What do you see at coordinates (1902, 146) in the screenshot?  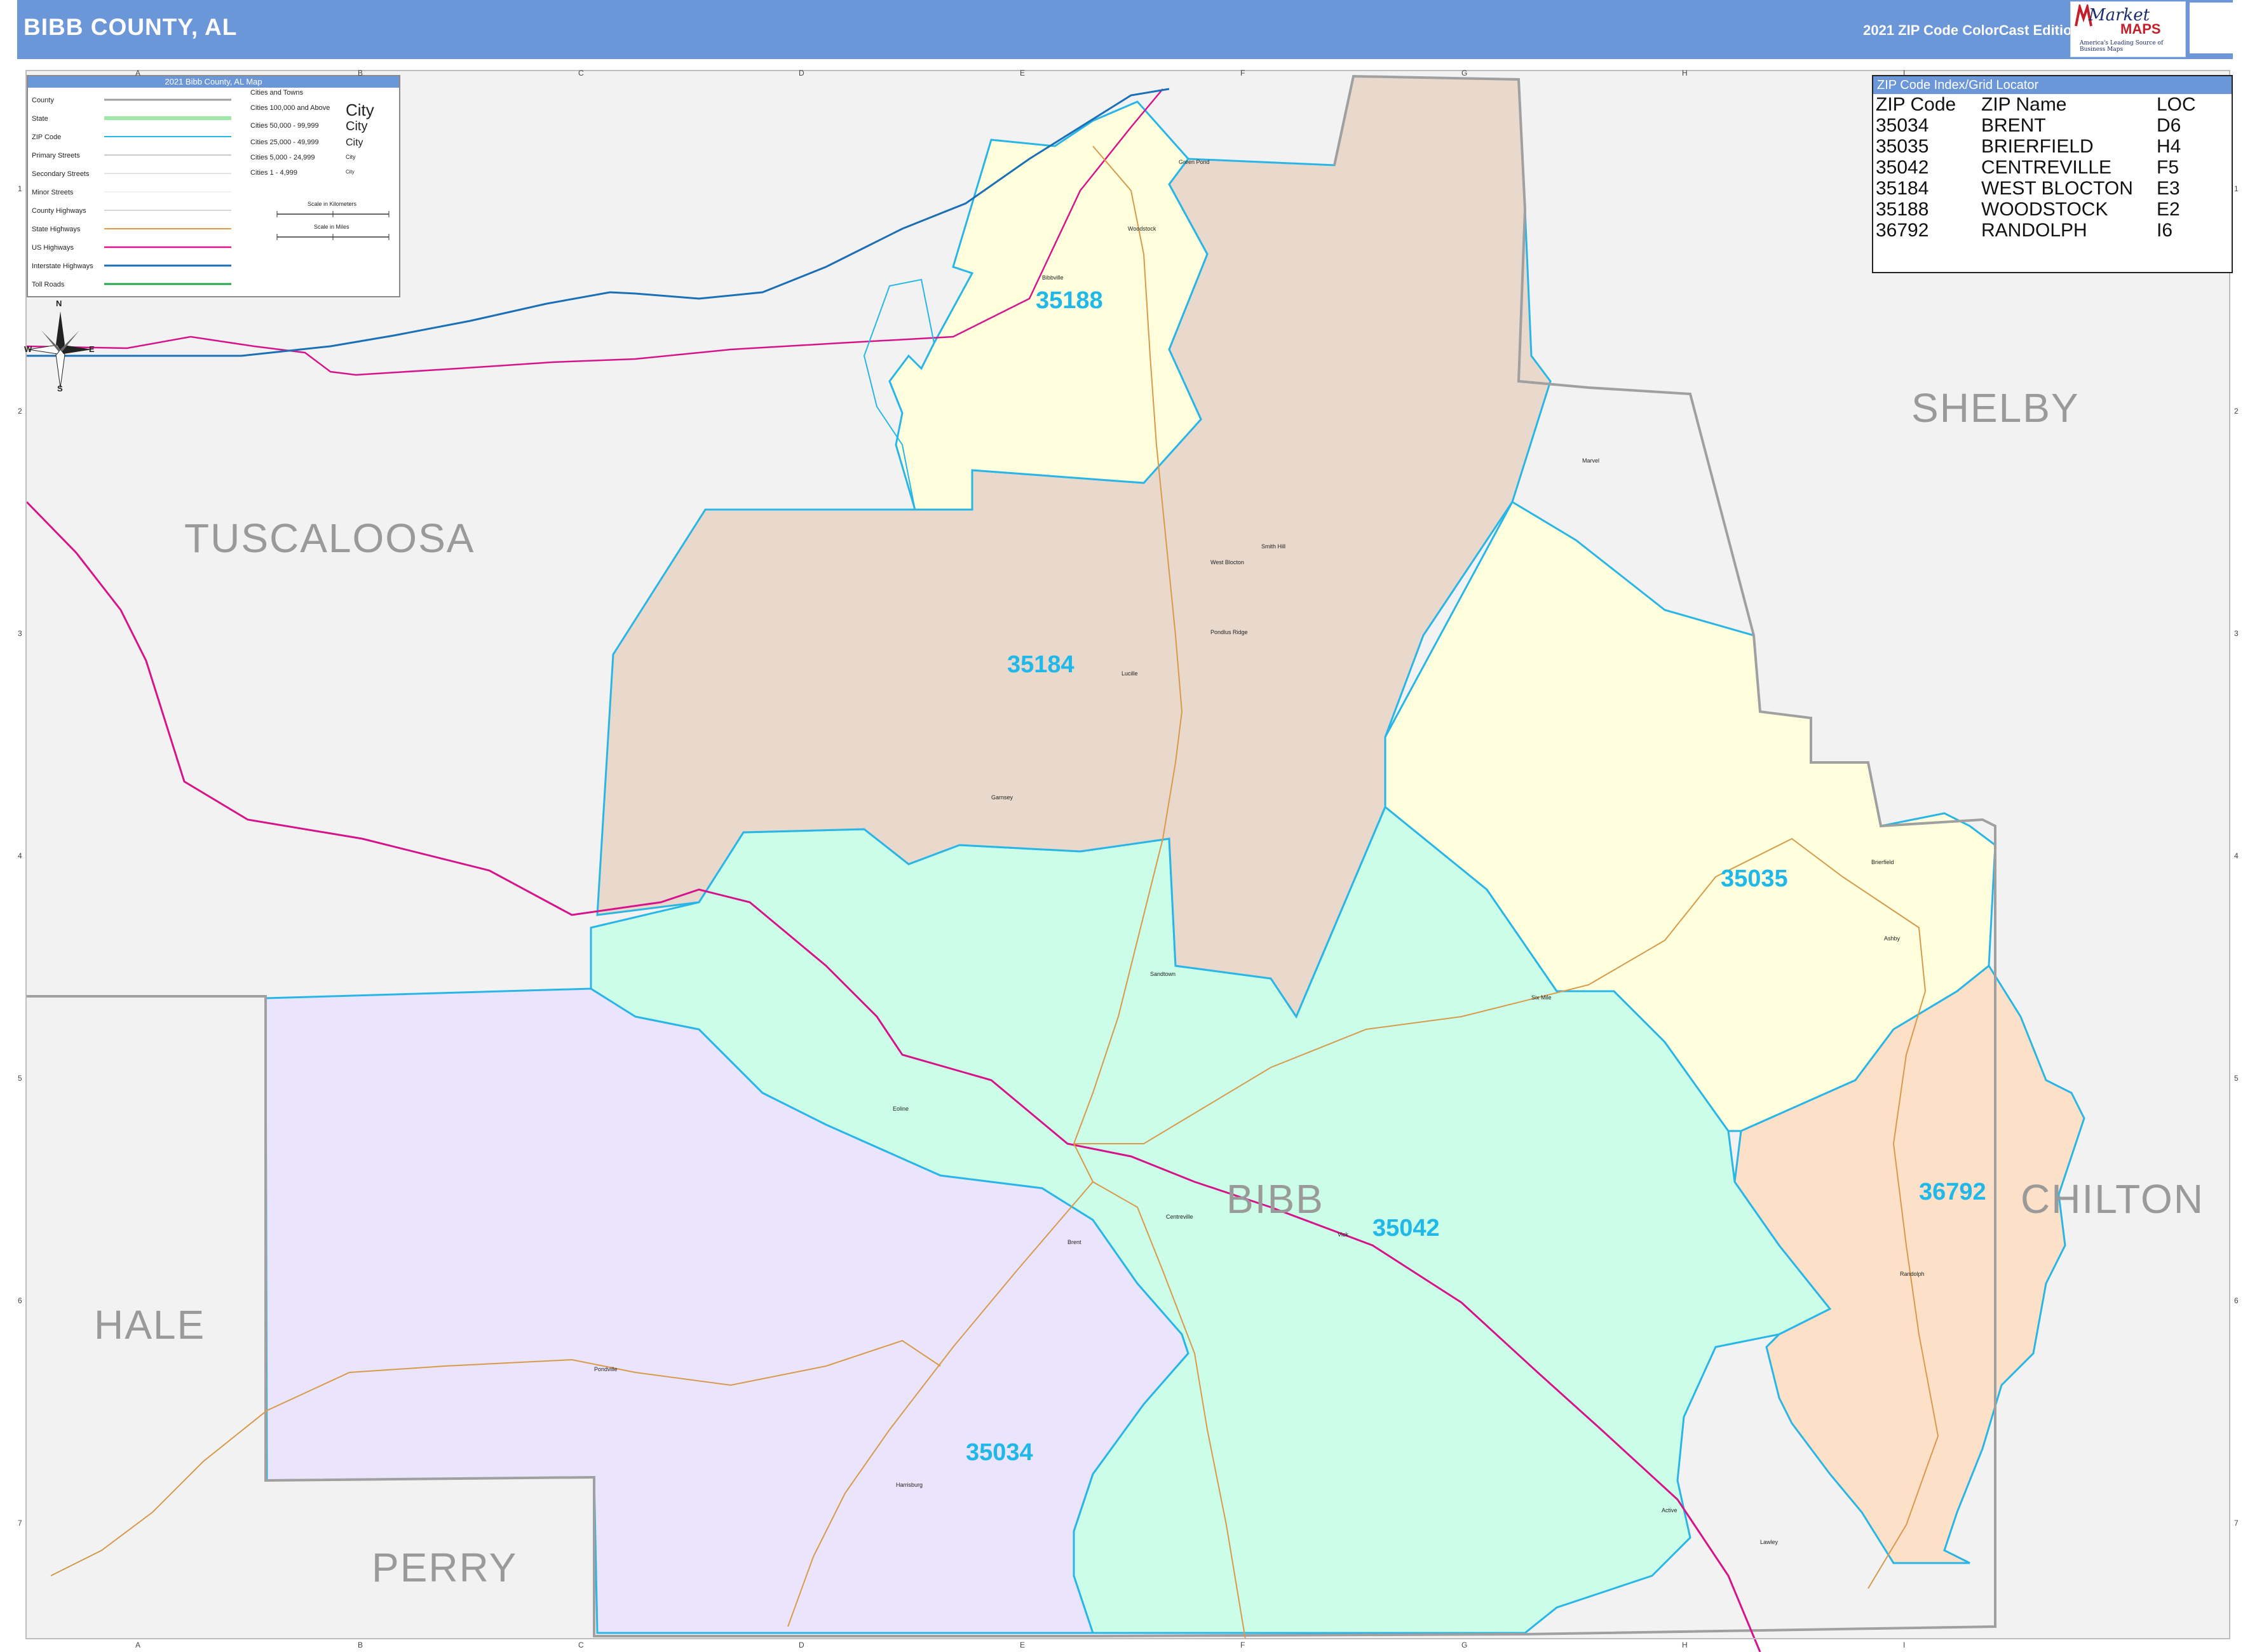 I see `zip-code: 35035` at bounding box center [1902, 146].